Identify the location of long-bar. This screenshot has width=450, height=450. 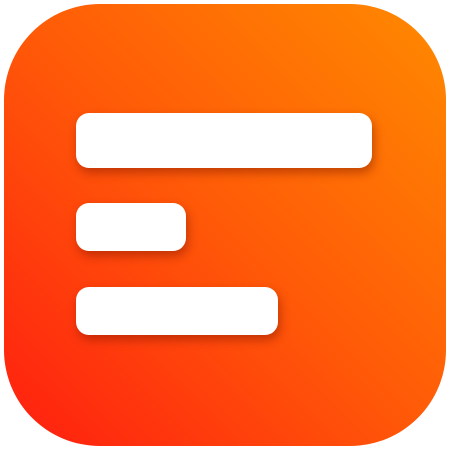
(224, 140).